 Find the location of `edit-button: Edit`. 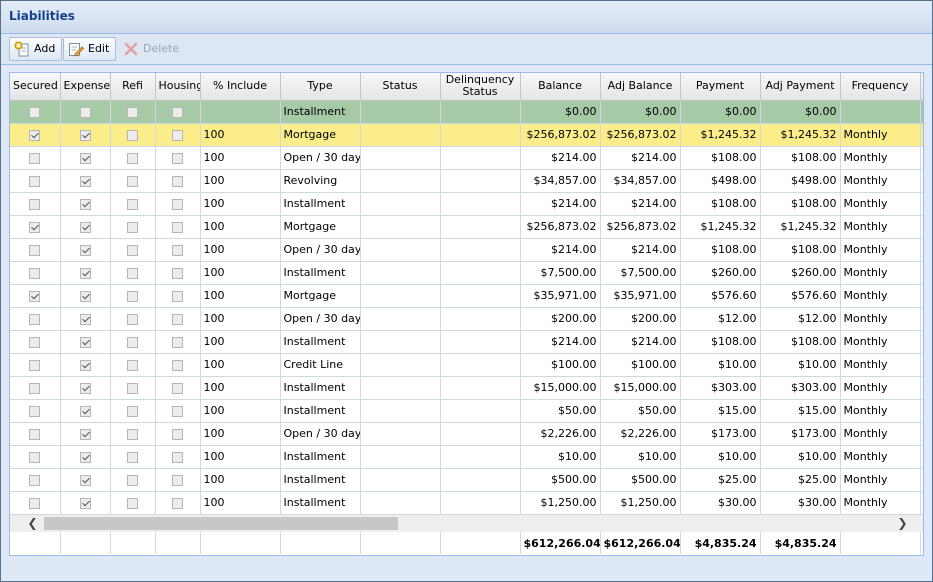

edit-button: Edit is located at coordinates (90, 49).